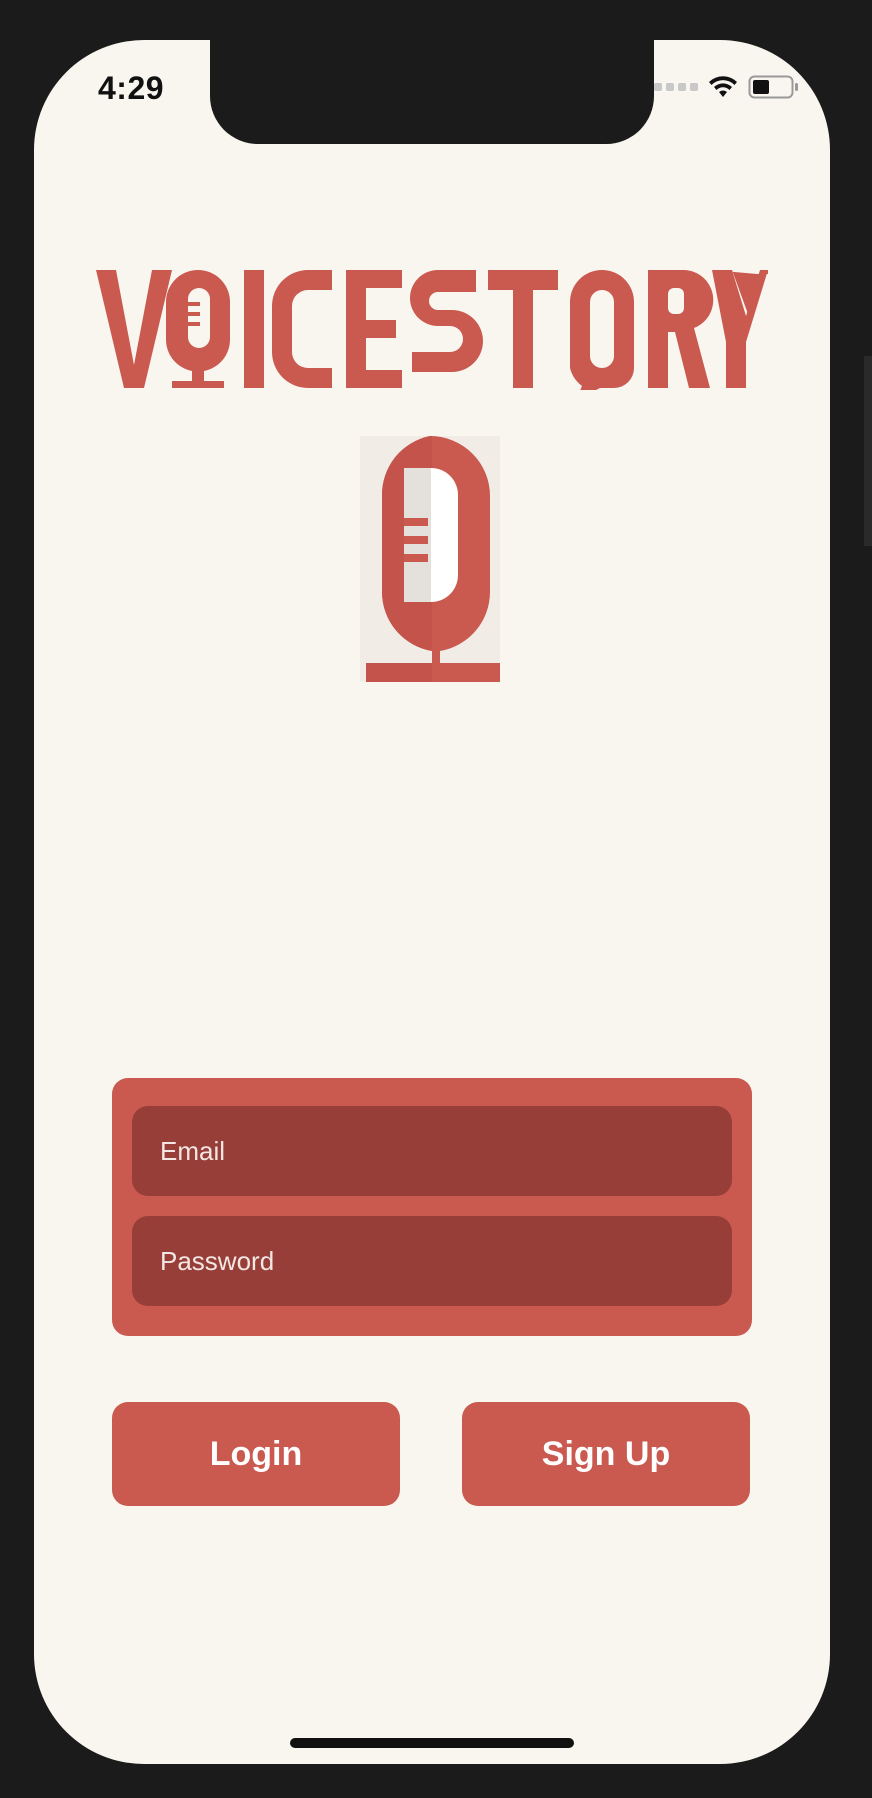 This screenshot has width=872, height=1798. I want to click on signup-button: Sign Up, so click(606, 1454).